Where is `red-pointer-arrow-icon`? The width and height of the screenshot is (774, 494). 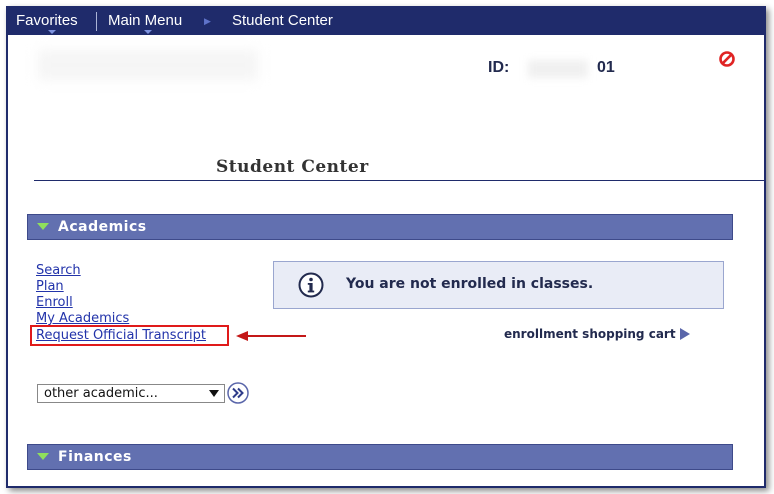
red-pointer-arrow-icon is located at coordinates (271, 336).